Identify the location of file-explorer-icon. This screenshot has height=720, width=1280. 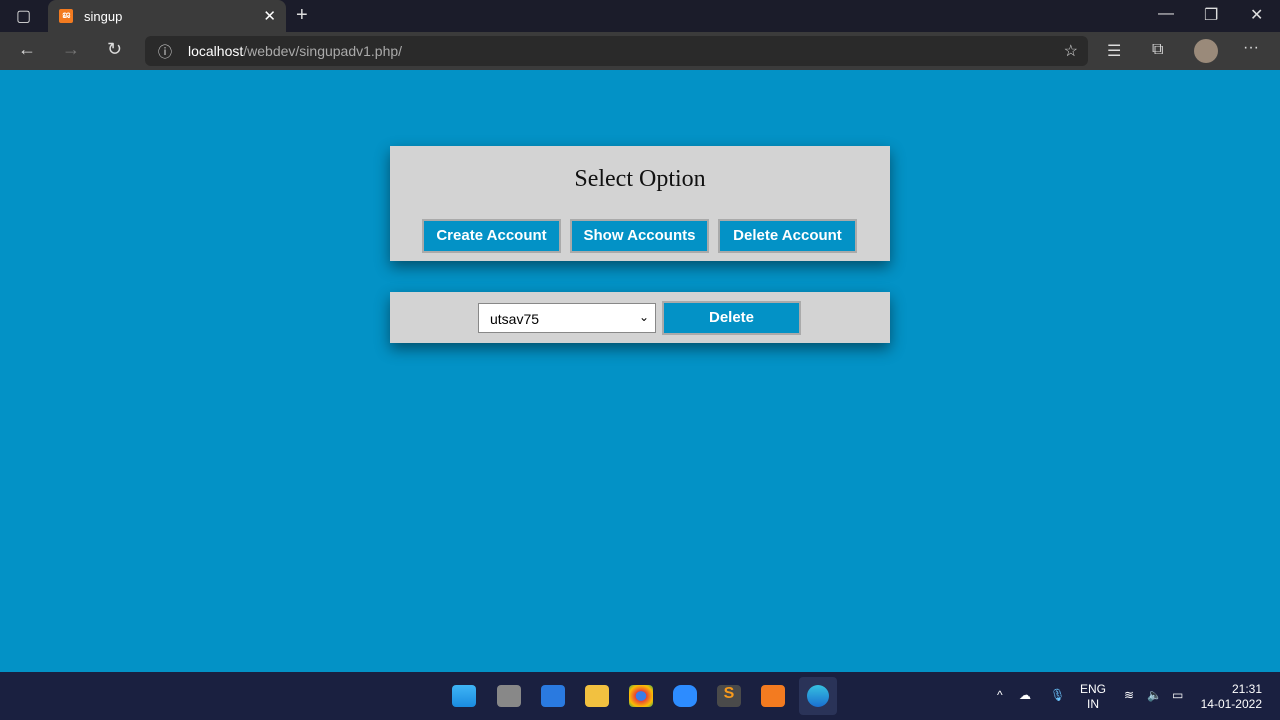
(597, 696).